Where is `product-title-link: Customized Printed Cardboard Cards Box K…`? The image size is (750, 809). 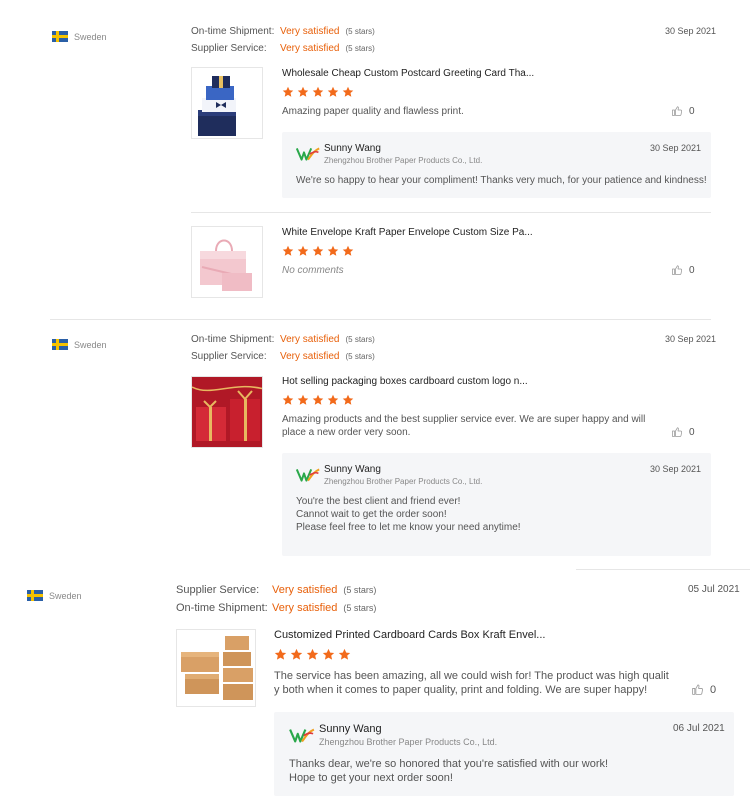
product-title-link: Customized Printed Cardboard Cards Box K… is located at coordinates (409, 635).